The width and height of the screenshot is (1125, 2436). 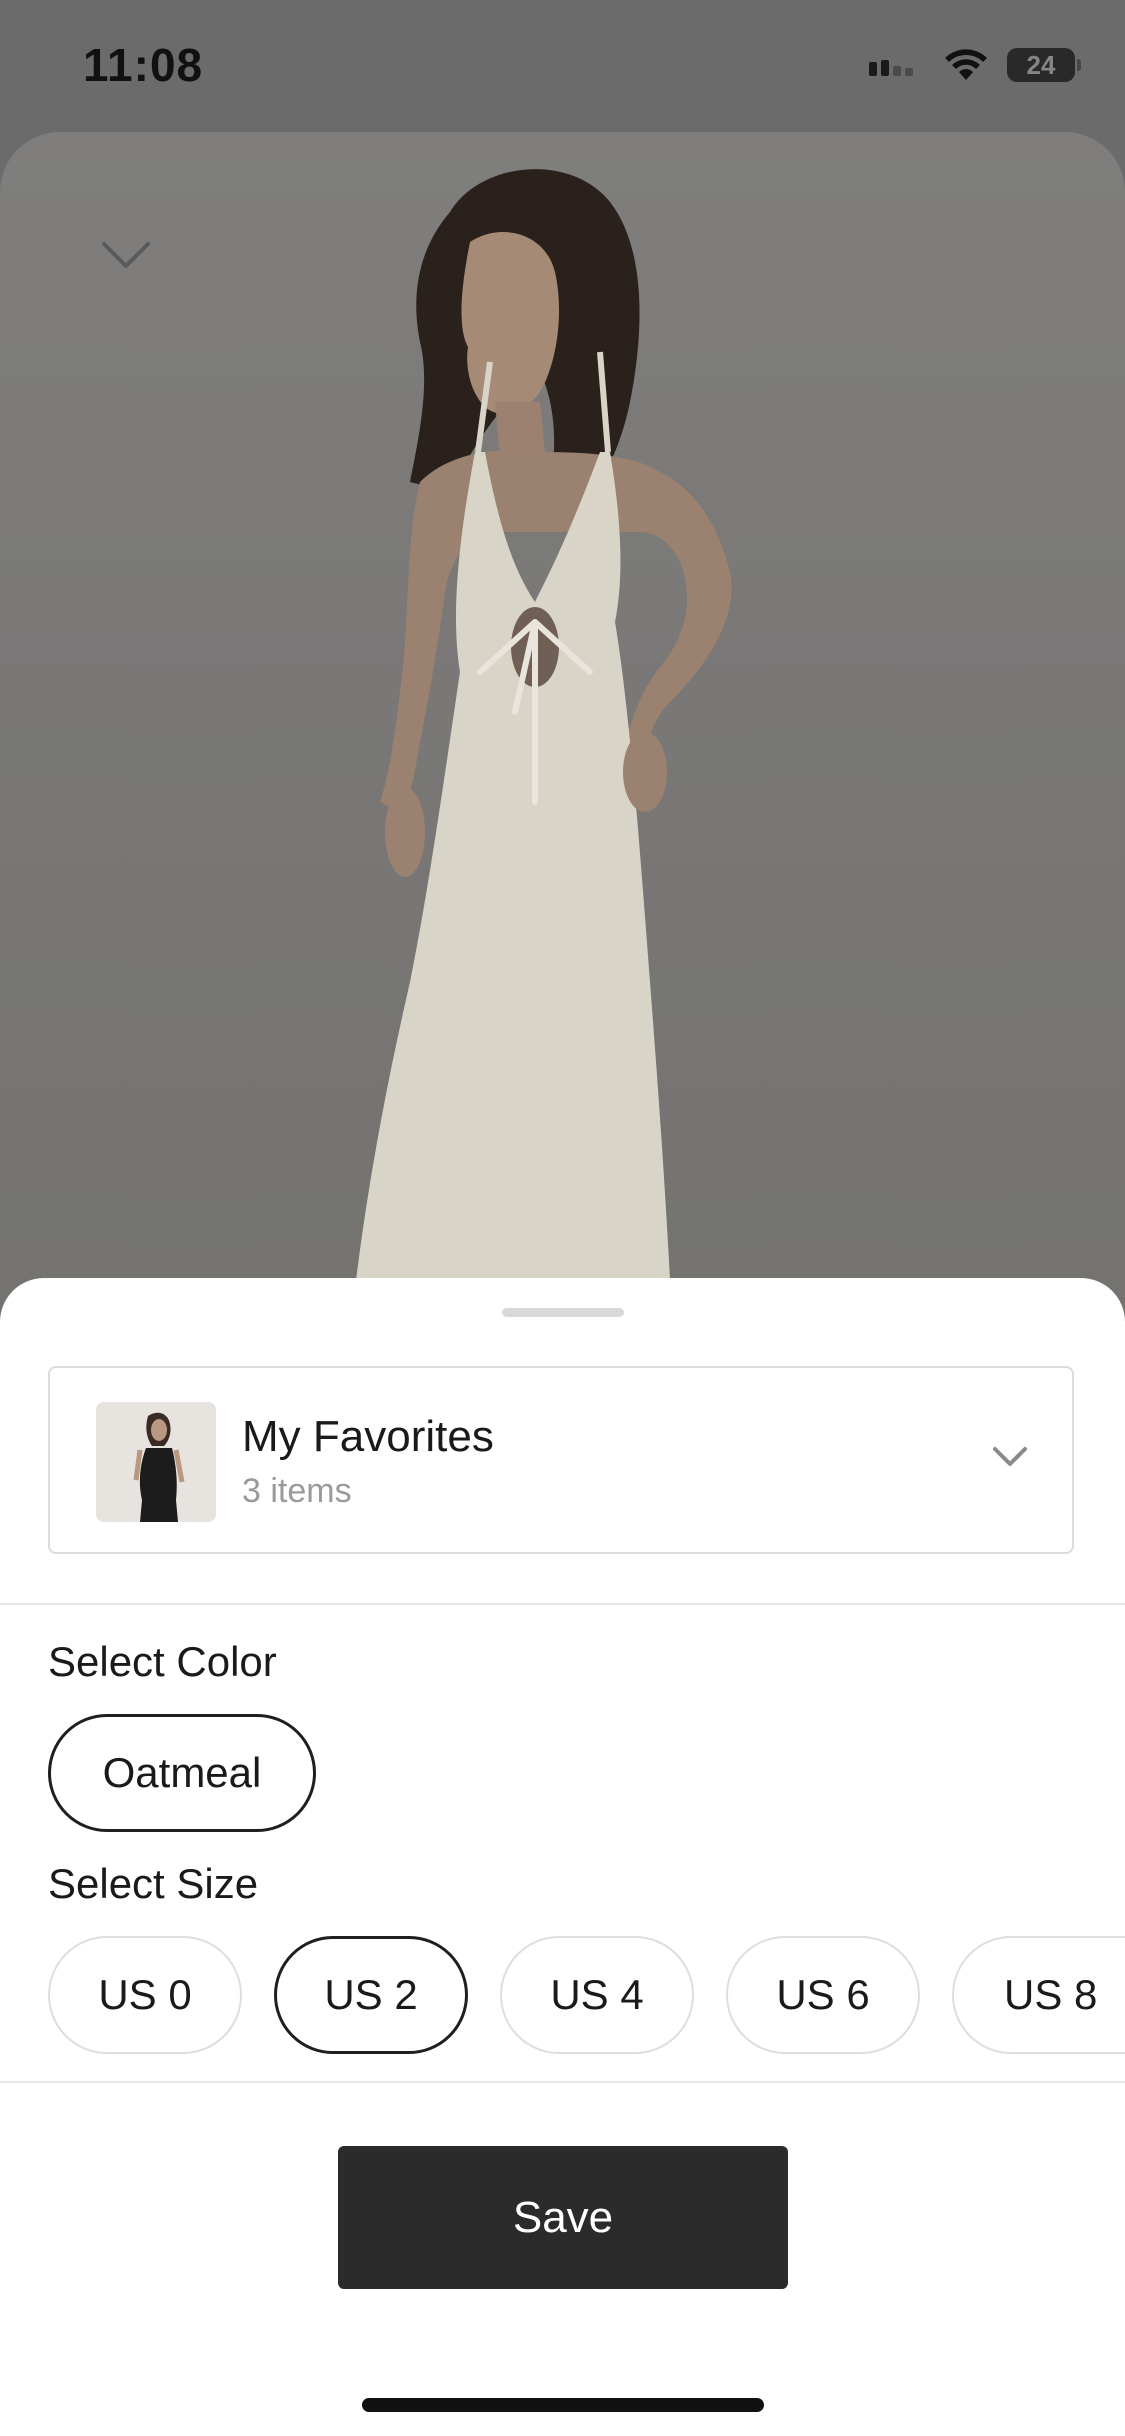 I want to click on size-option-us-8: US 8, so click(x=1038, y=1995).